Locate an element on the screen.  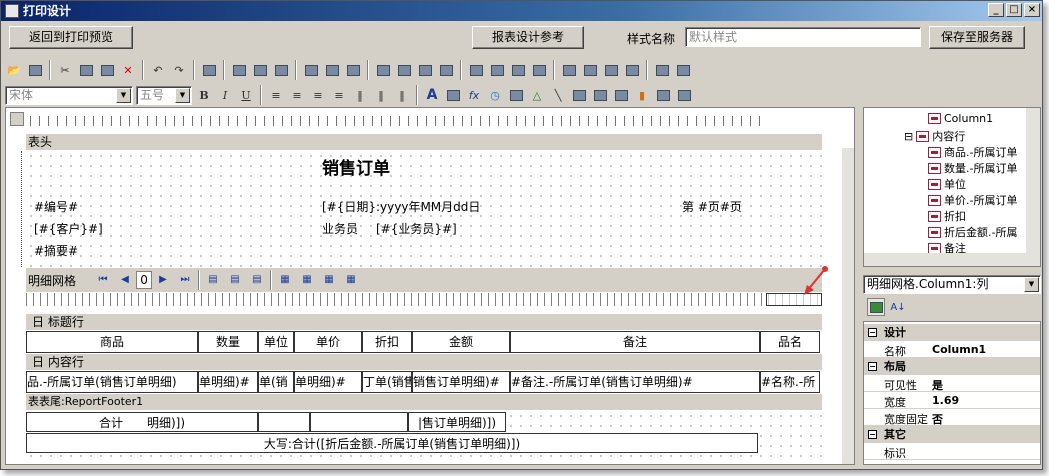
grid-table-icon: ▦ is located at coordinates (351, 280).